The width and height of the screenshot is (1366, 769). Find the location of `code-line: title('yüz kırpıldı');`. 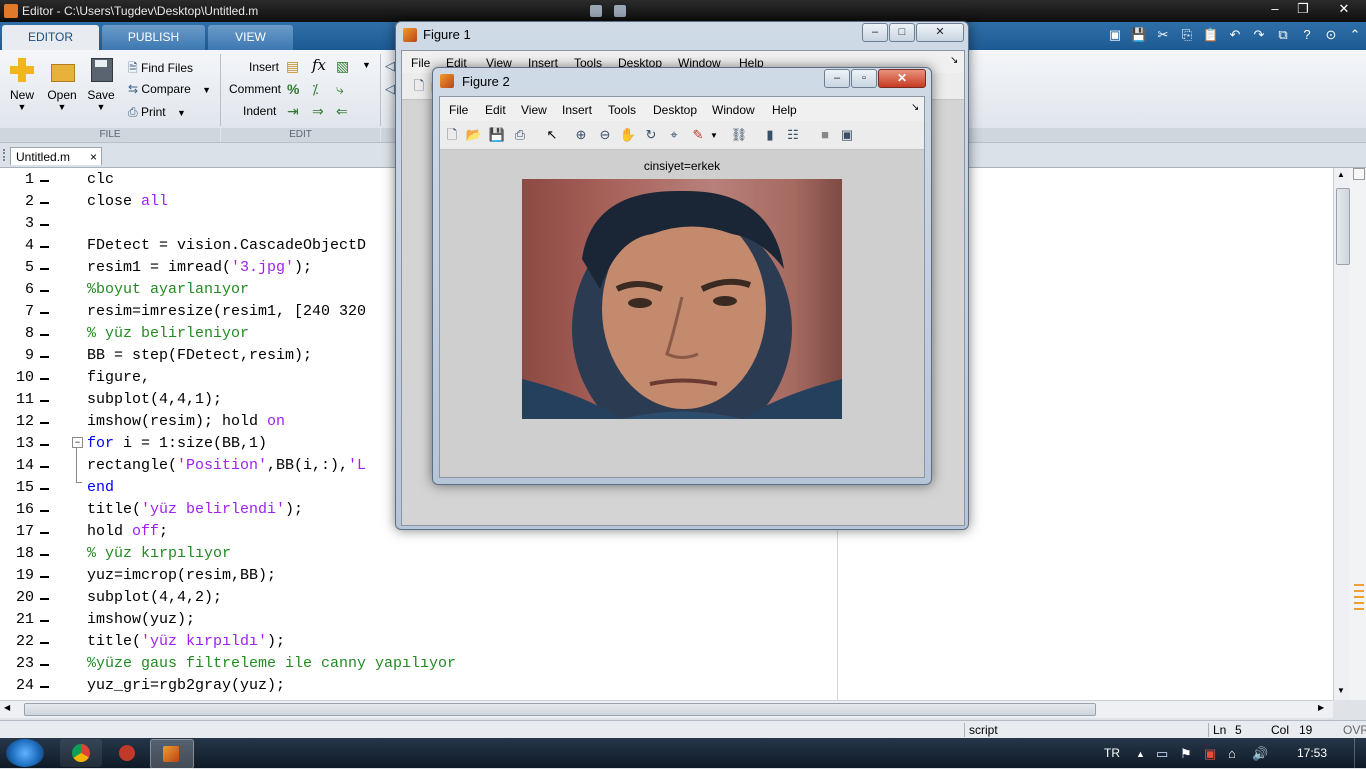

code-line: title('yüz kırpıldı'); is located at coordinates (186, 641).